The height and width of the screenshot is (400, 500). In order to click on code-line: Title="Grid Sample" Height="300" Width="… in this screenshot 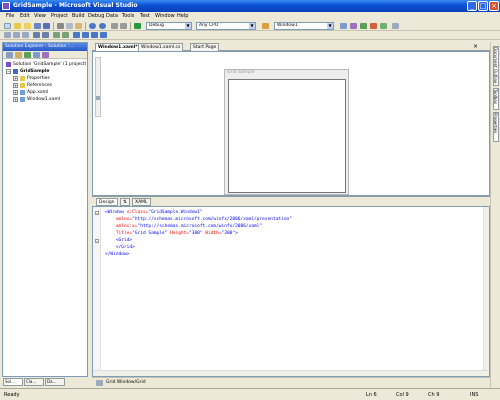, I will do `click(176, 233)`.